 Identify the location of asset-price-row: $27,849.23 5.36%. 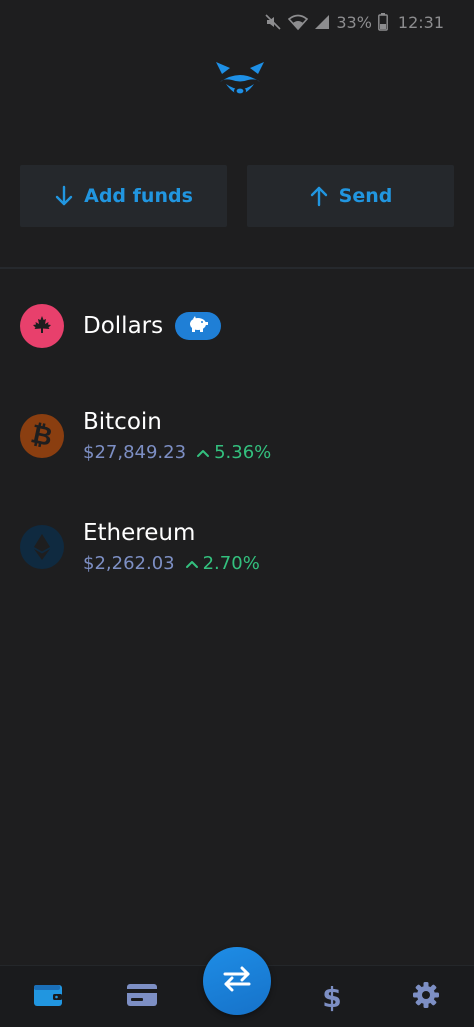
(177, 452).